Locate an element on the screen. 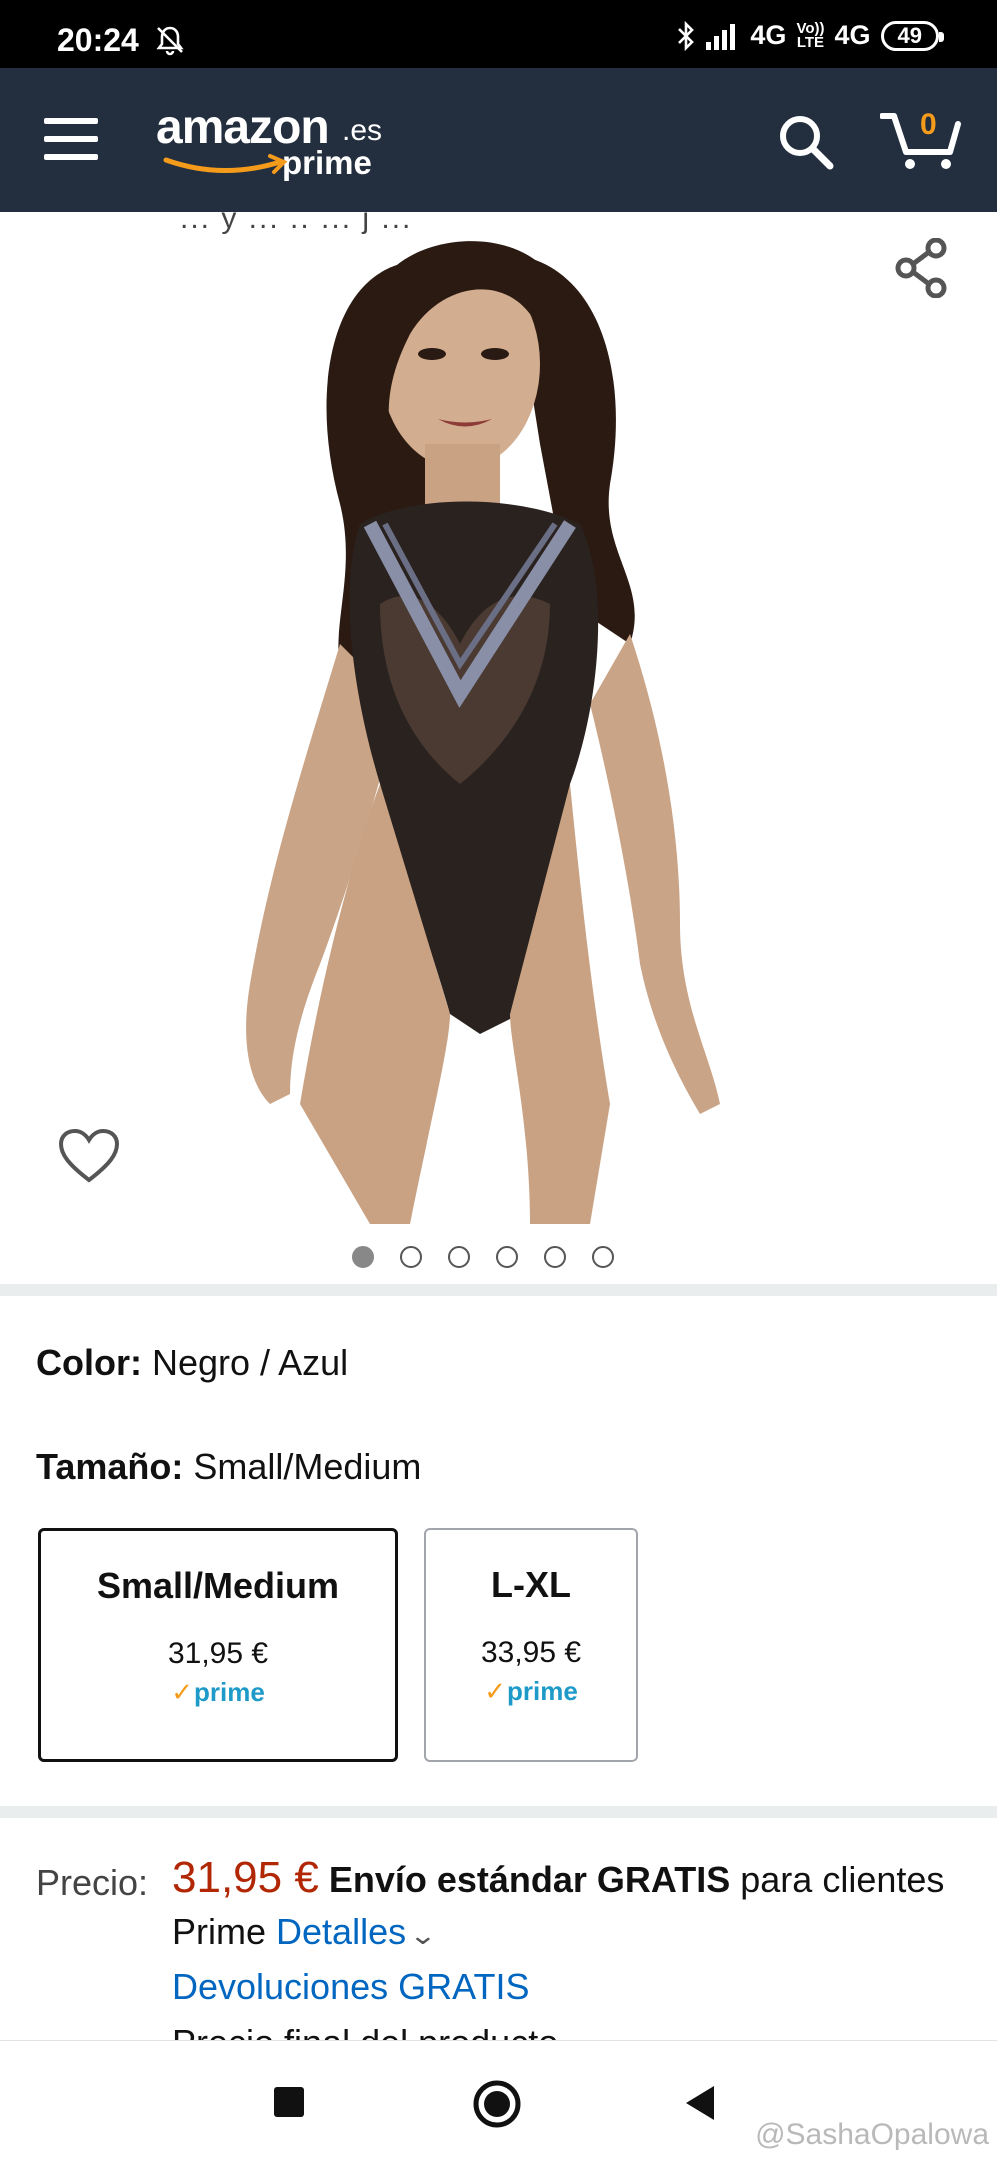  status-icons: 4G Vo)) LTE 4G 49 is located at coordinates (810, 35).